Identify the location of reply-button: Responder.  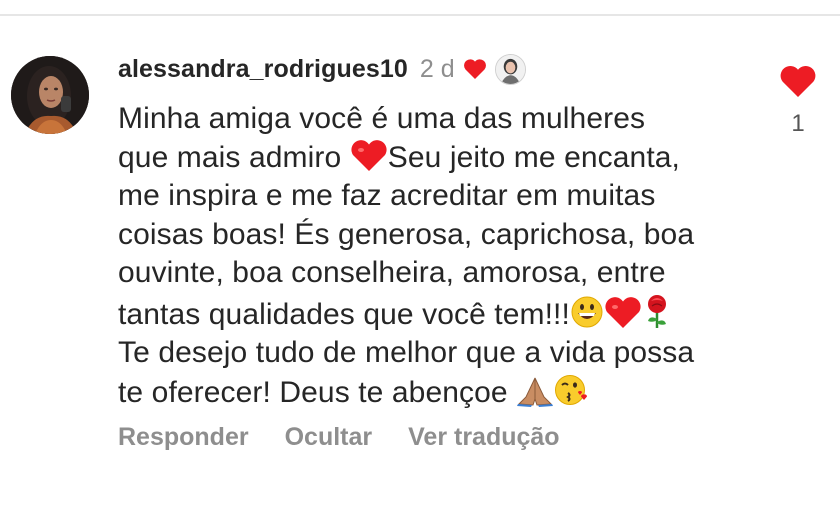
(183, 437).